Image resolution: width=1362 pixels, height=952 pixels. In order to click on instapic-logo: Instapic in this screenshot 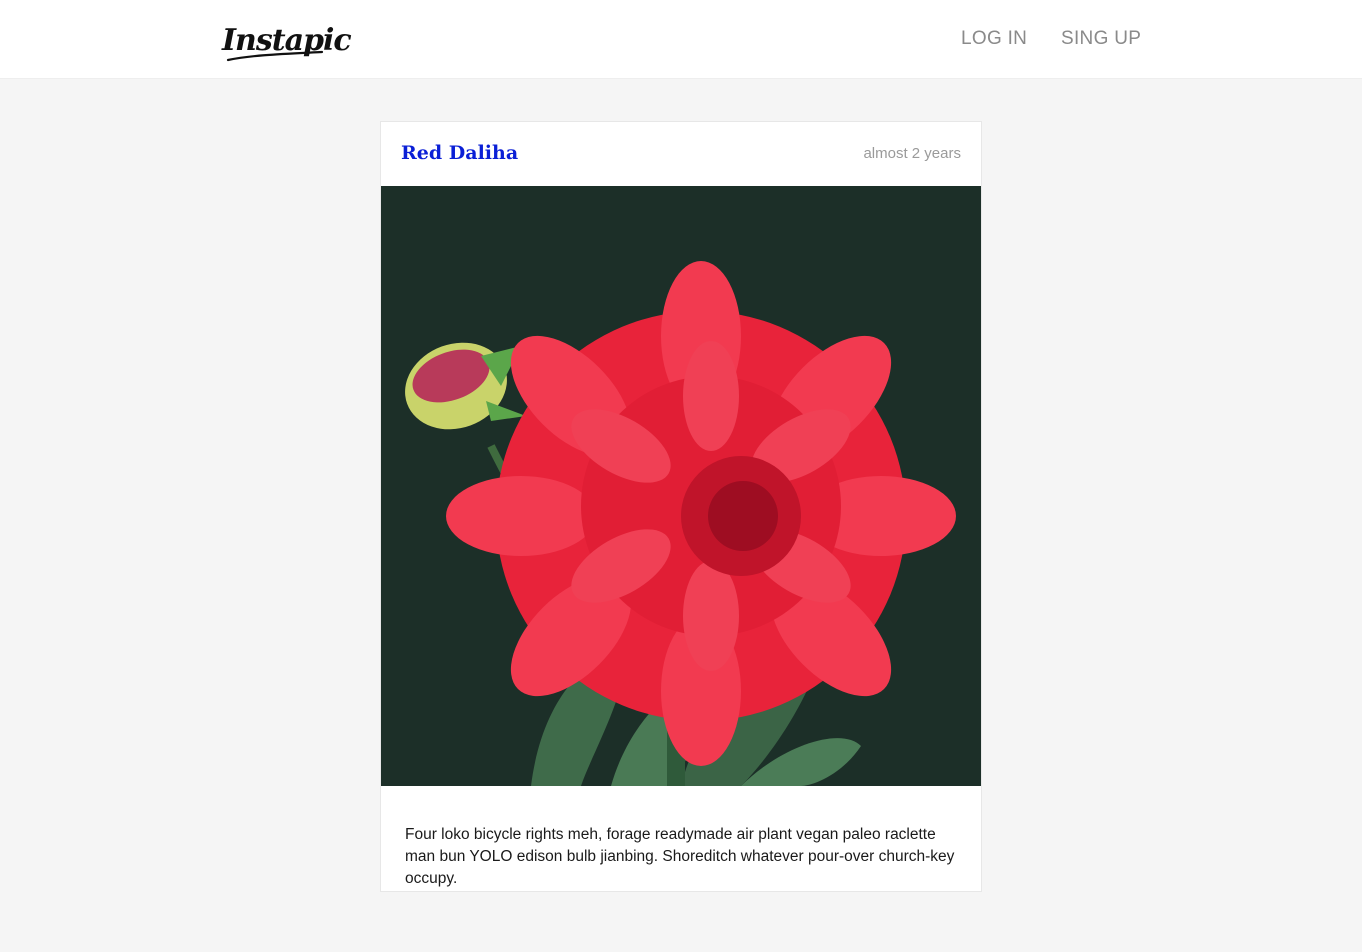, I will do `click(287, 44)`.